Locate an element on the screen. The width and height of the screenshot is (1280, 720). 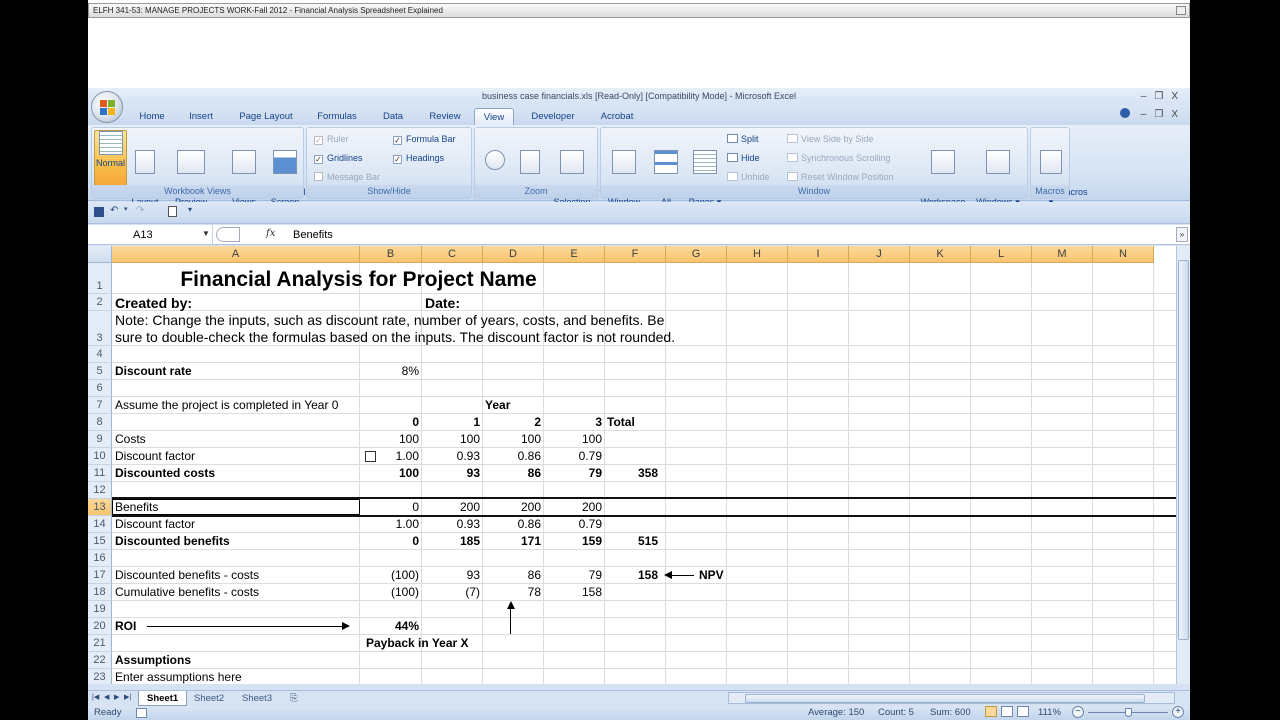
row-header-8: 8 is located at coordinates (100, 422).